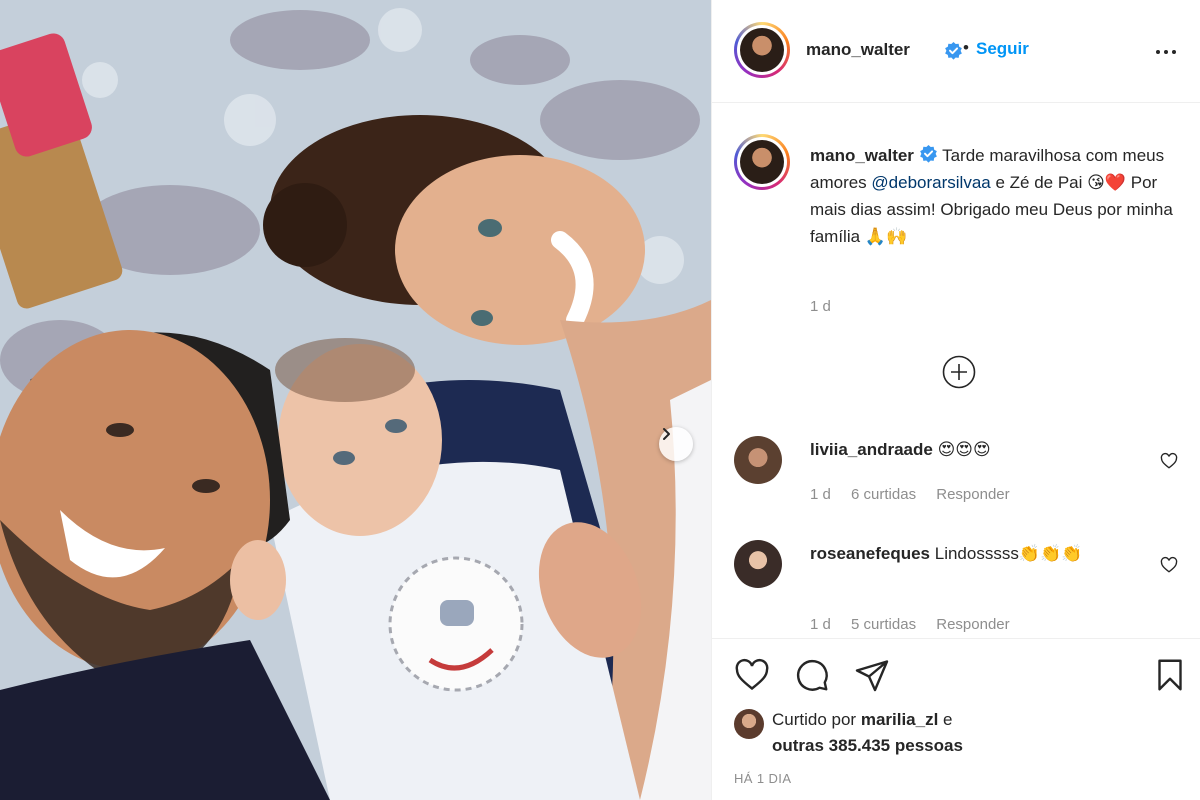 The image size is (1200, 800). What do you see at coordinates (816, 719) in the screenshot?
I see `likes-prefix: Curtido por` at bounding box center [816, 719].